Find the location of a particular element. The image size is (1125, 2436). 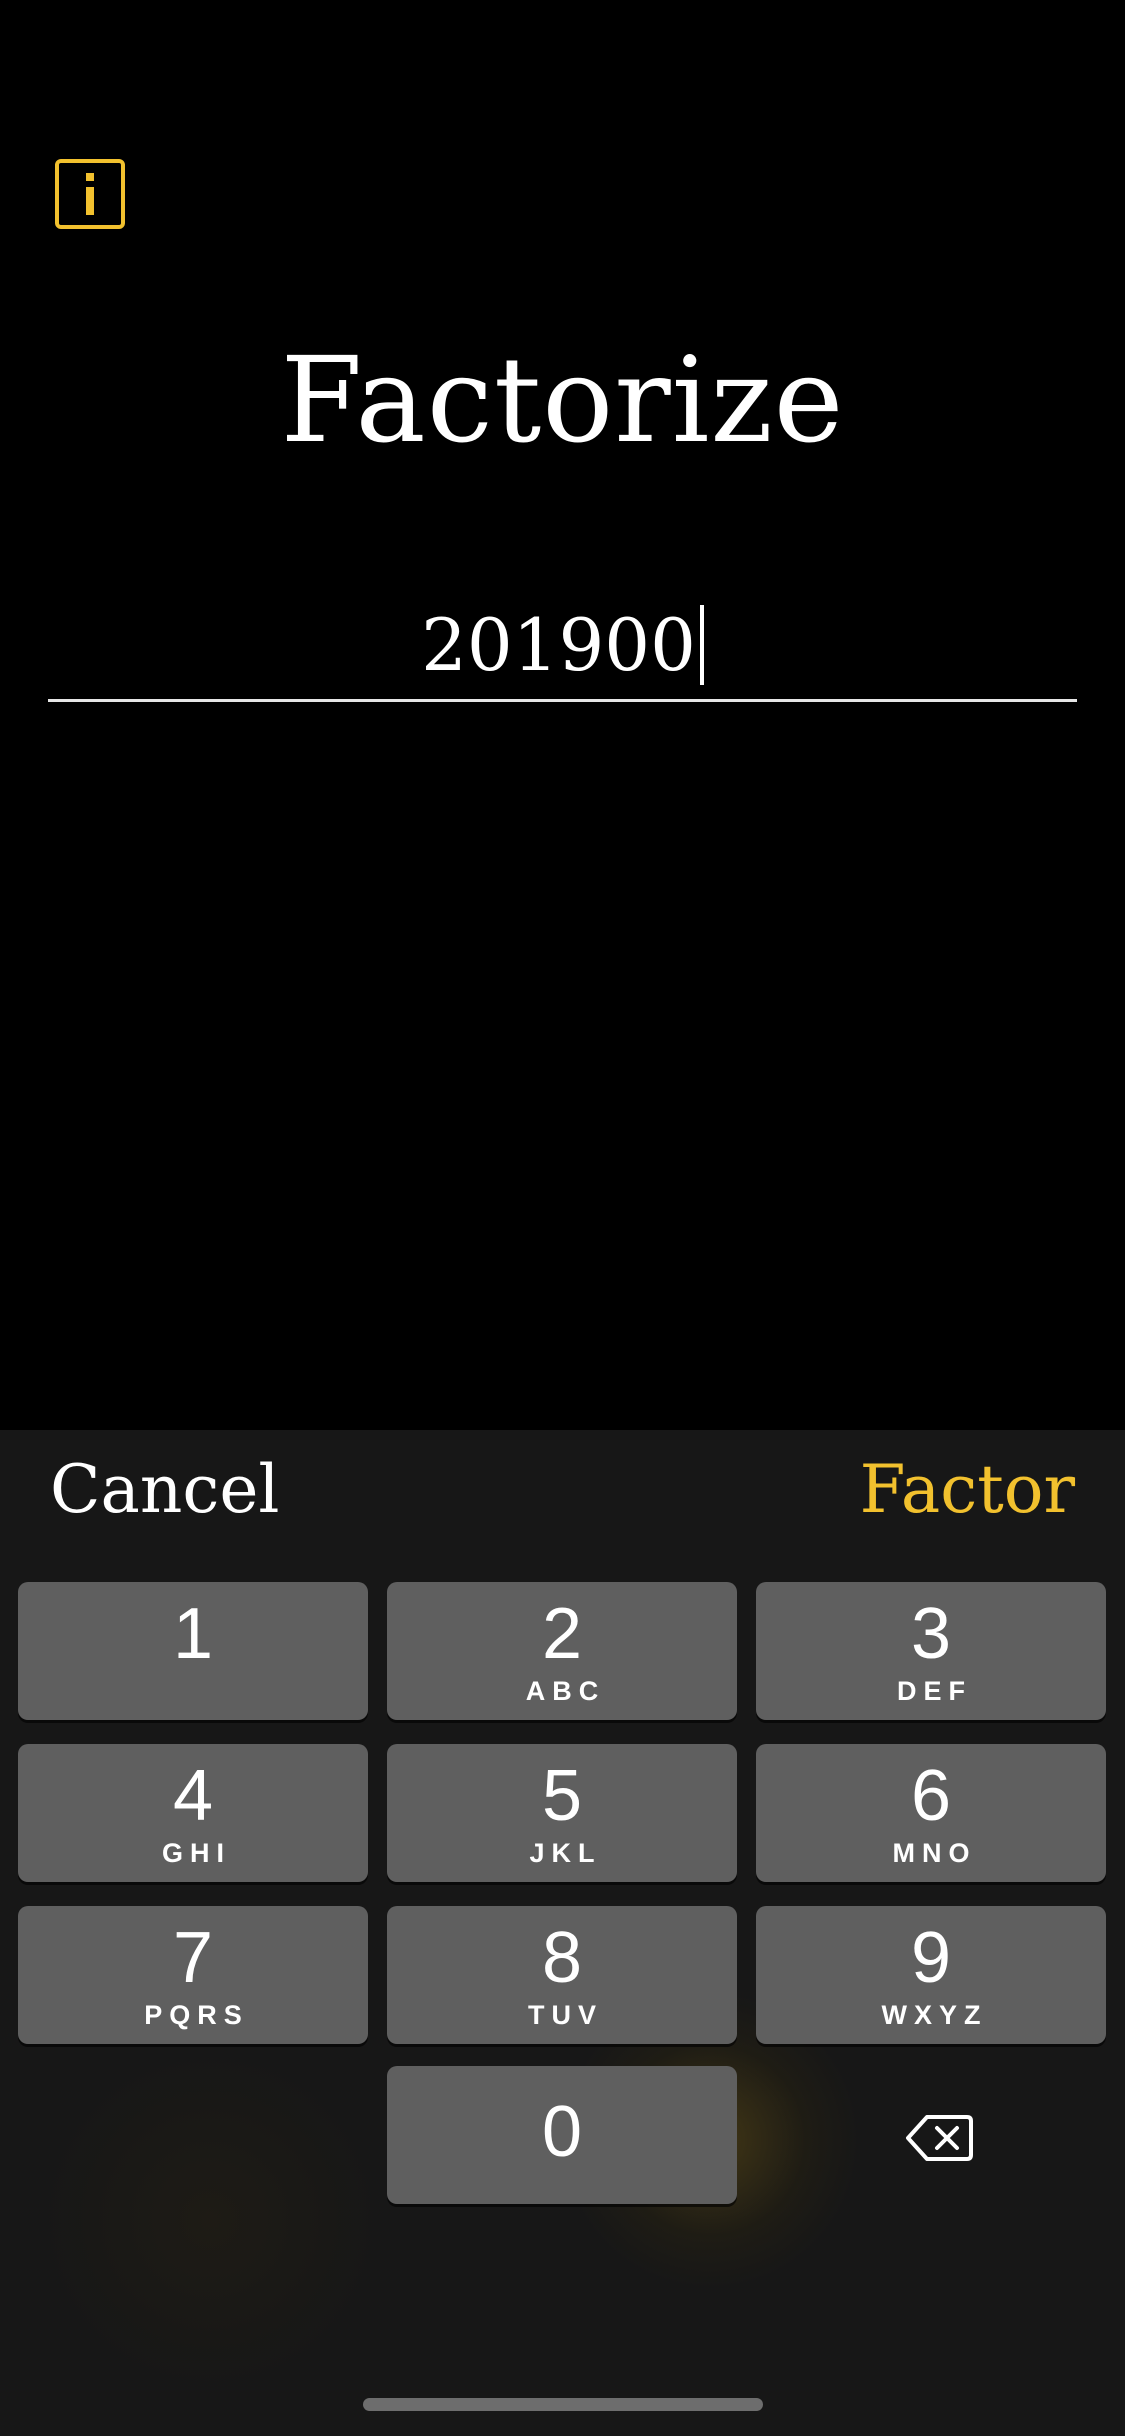

key-digit: 2 is located at coordinates (562, 1634).